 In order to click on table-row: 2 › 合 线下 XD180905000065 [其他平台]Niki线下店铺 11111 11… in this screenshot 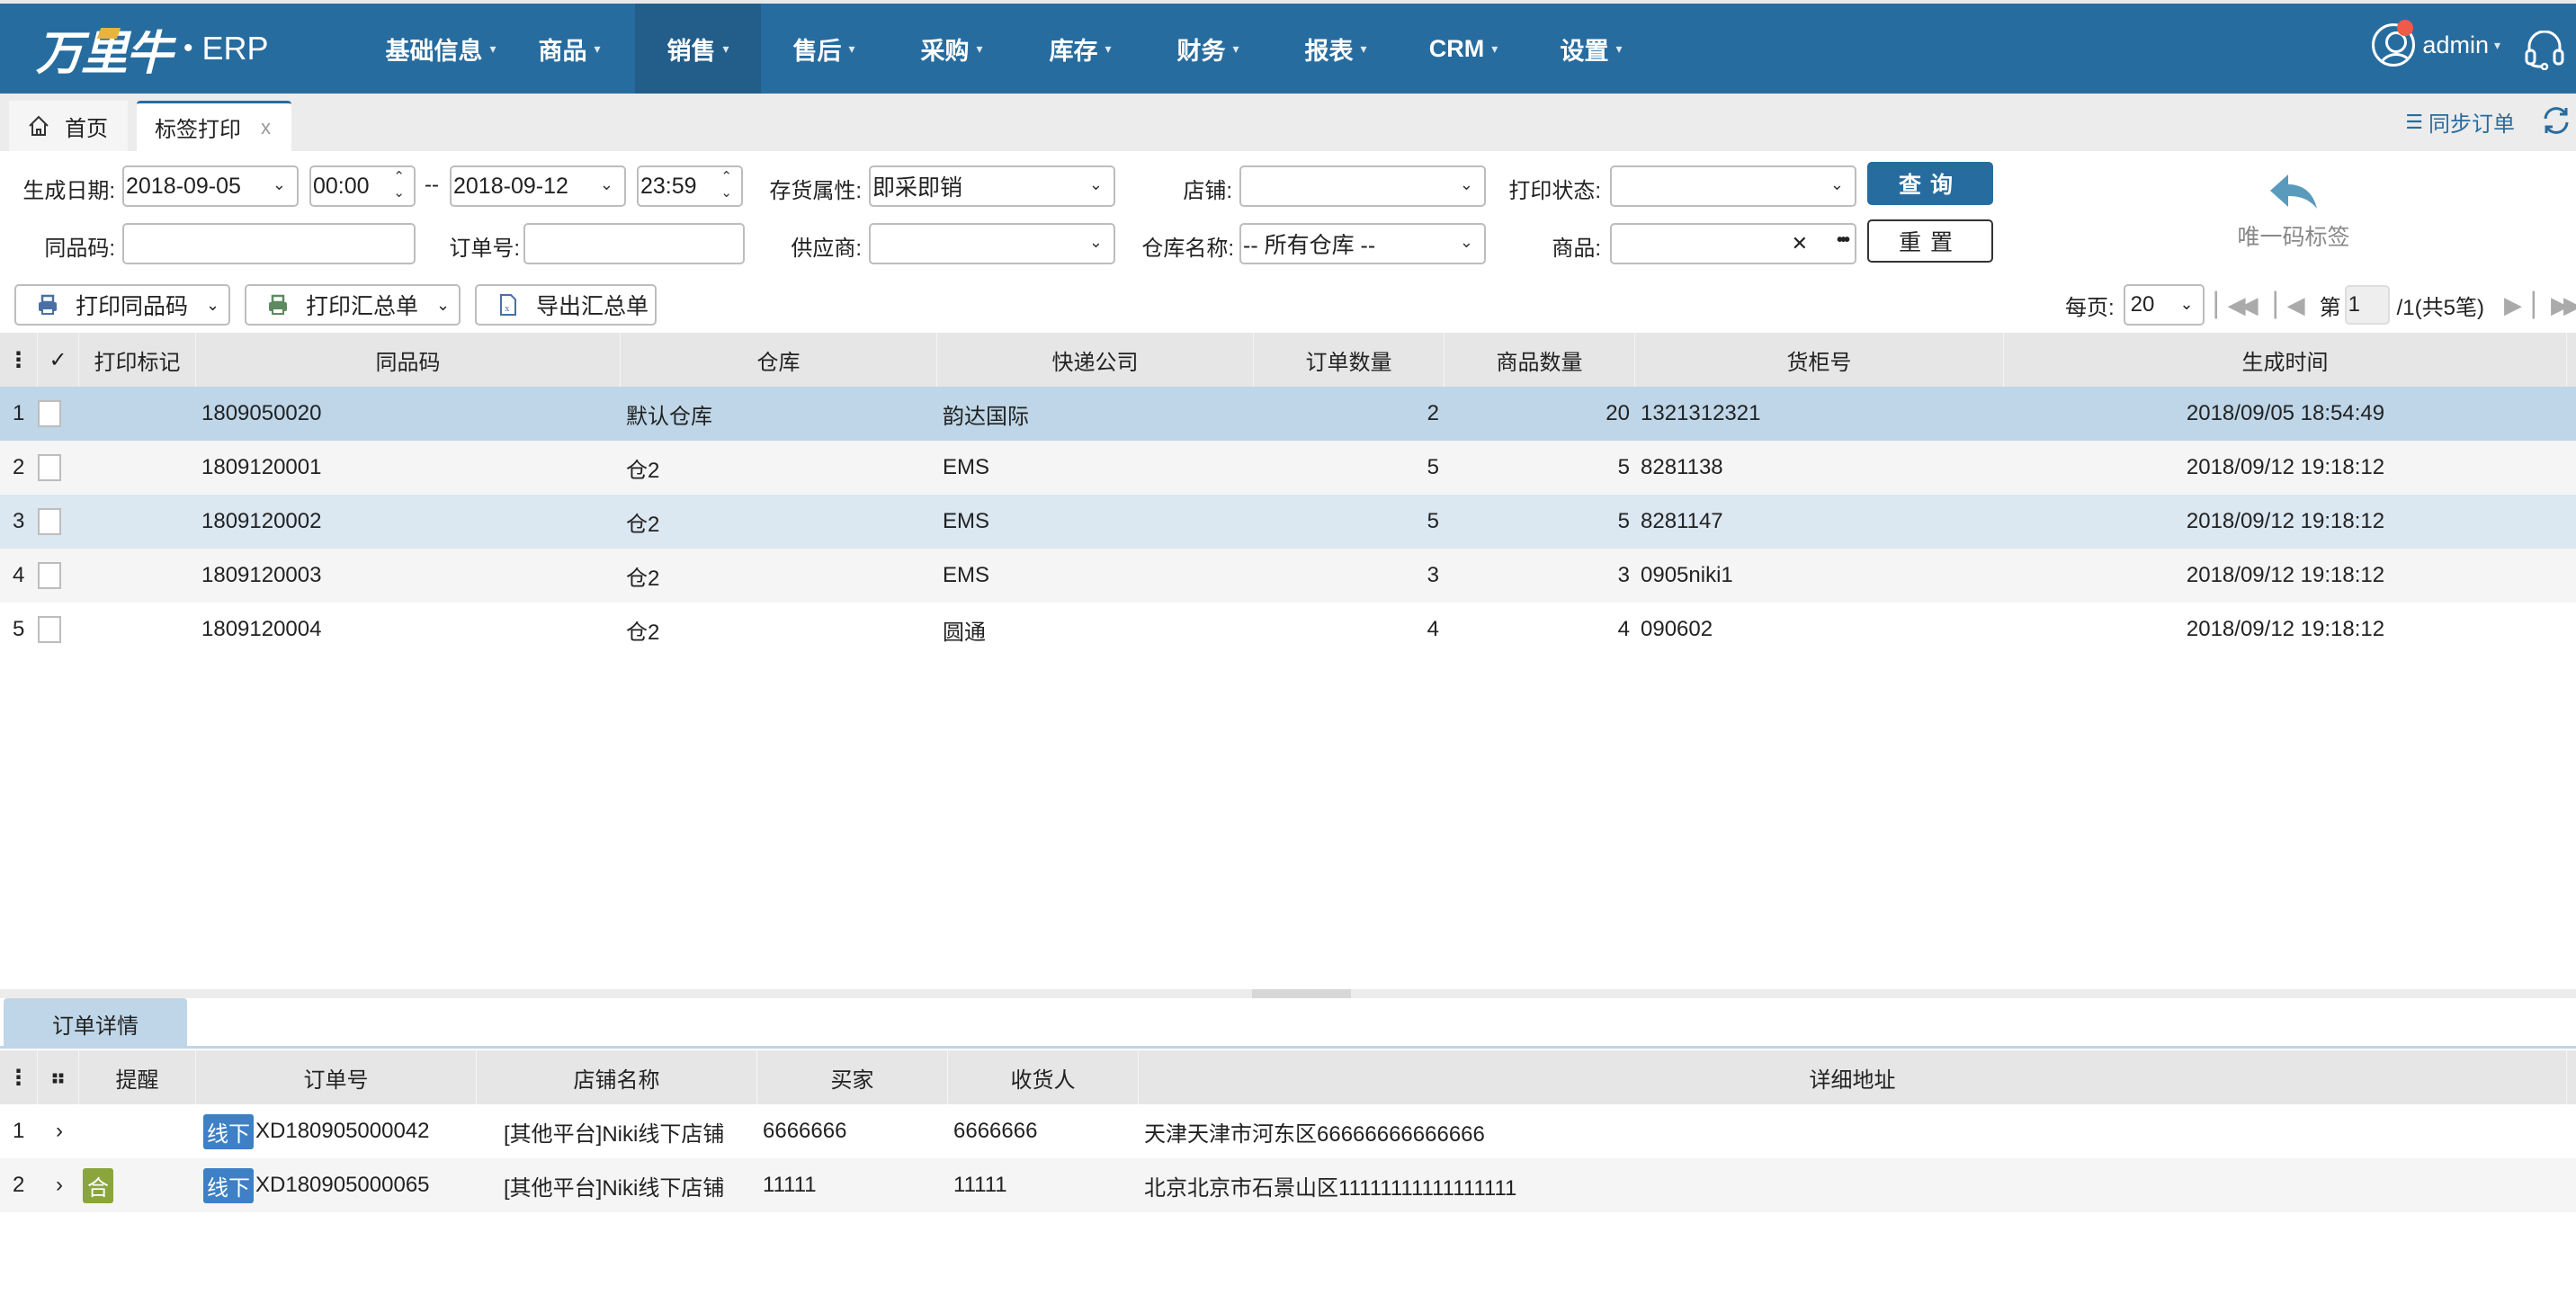, I will do `click(1288, 1185)`.